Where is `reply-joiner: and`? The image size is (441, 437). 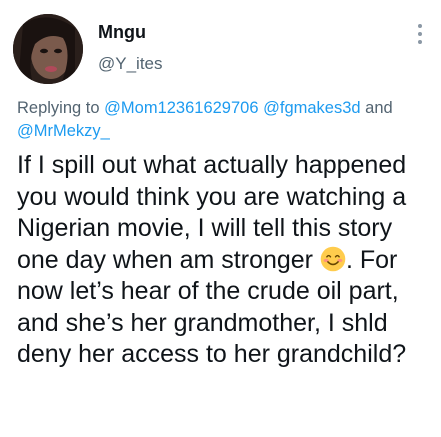
reply-joiner: and is located at coordinates (379, 108).